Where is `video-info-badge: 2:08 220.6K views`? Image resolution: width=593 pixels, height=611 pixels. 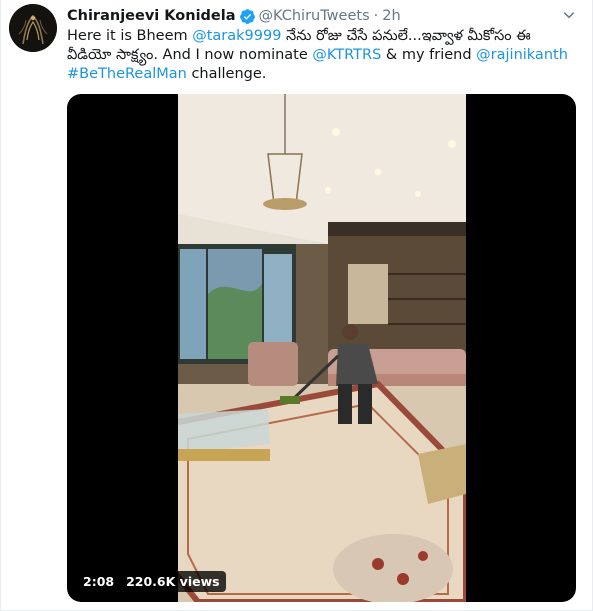
video-info-badge: 2:08 220.6K views is located at coordinates (151, 581).